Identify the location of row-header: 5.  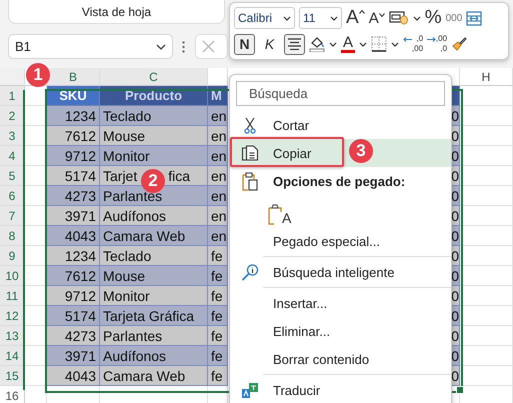
(12, 176).